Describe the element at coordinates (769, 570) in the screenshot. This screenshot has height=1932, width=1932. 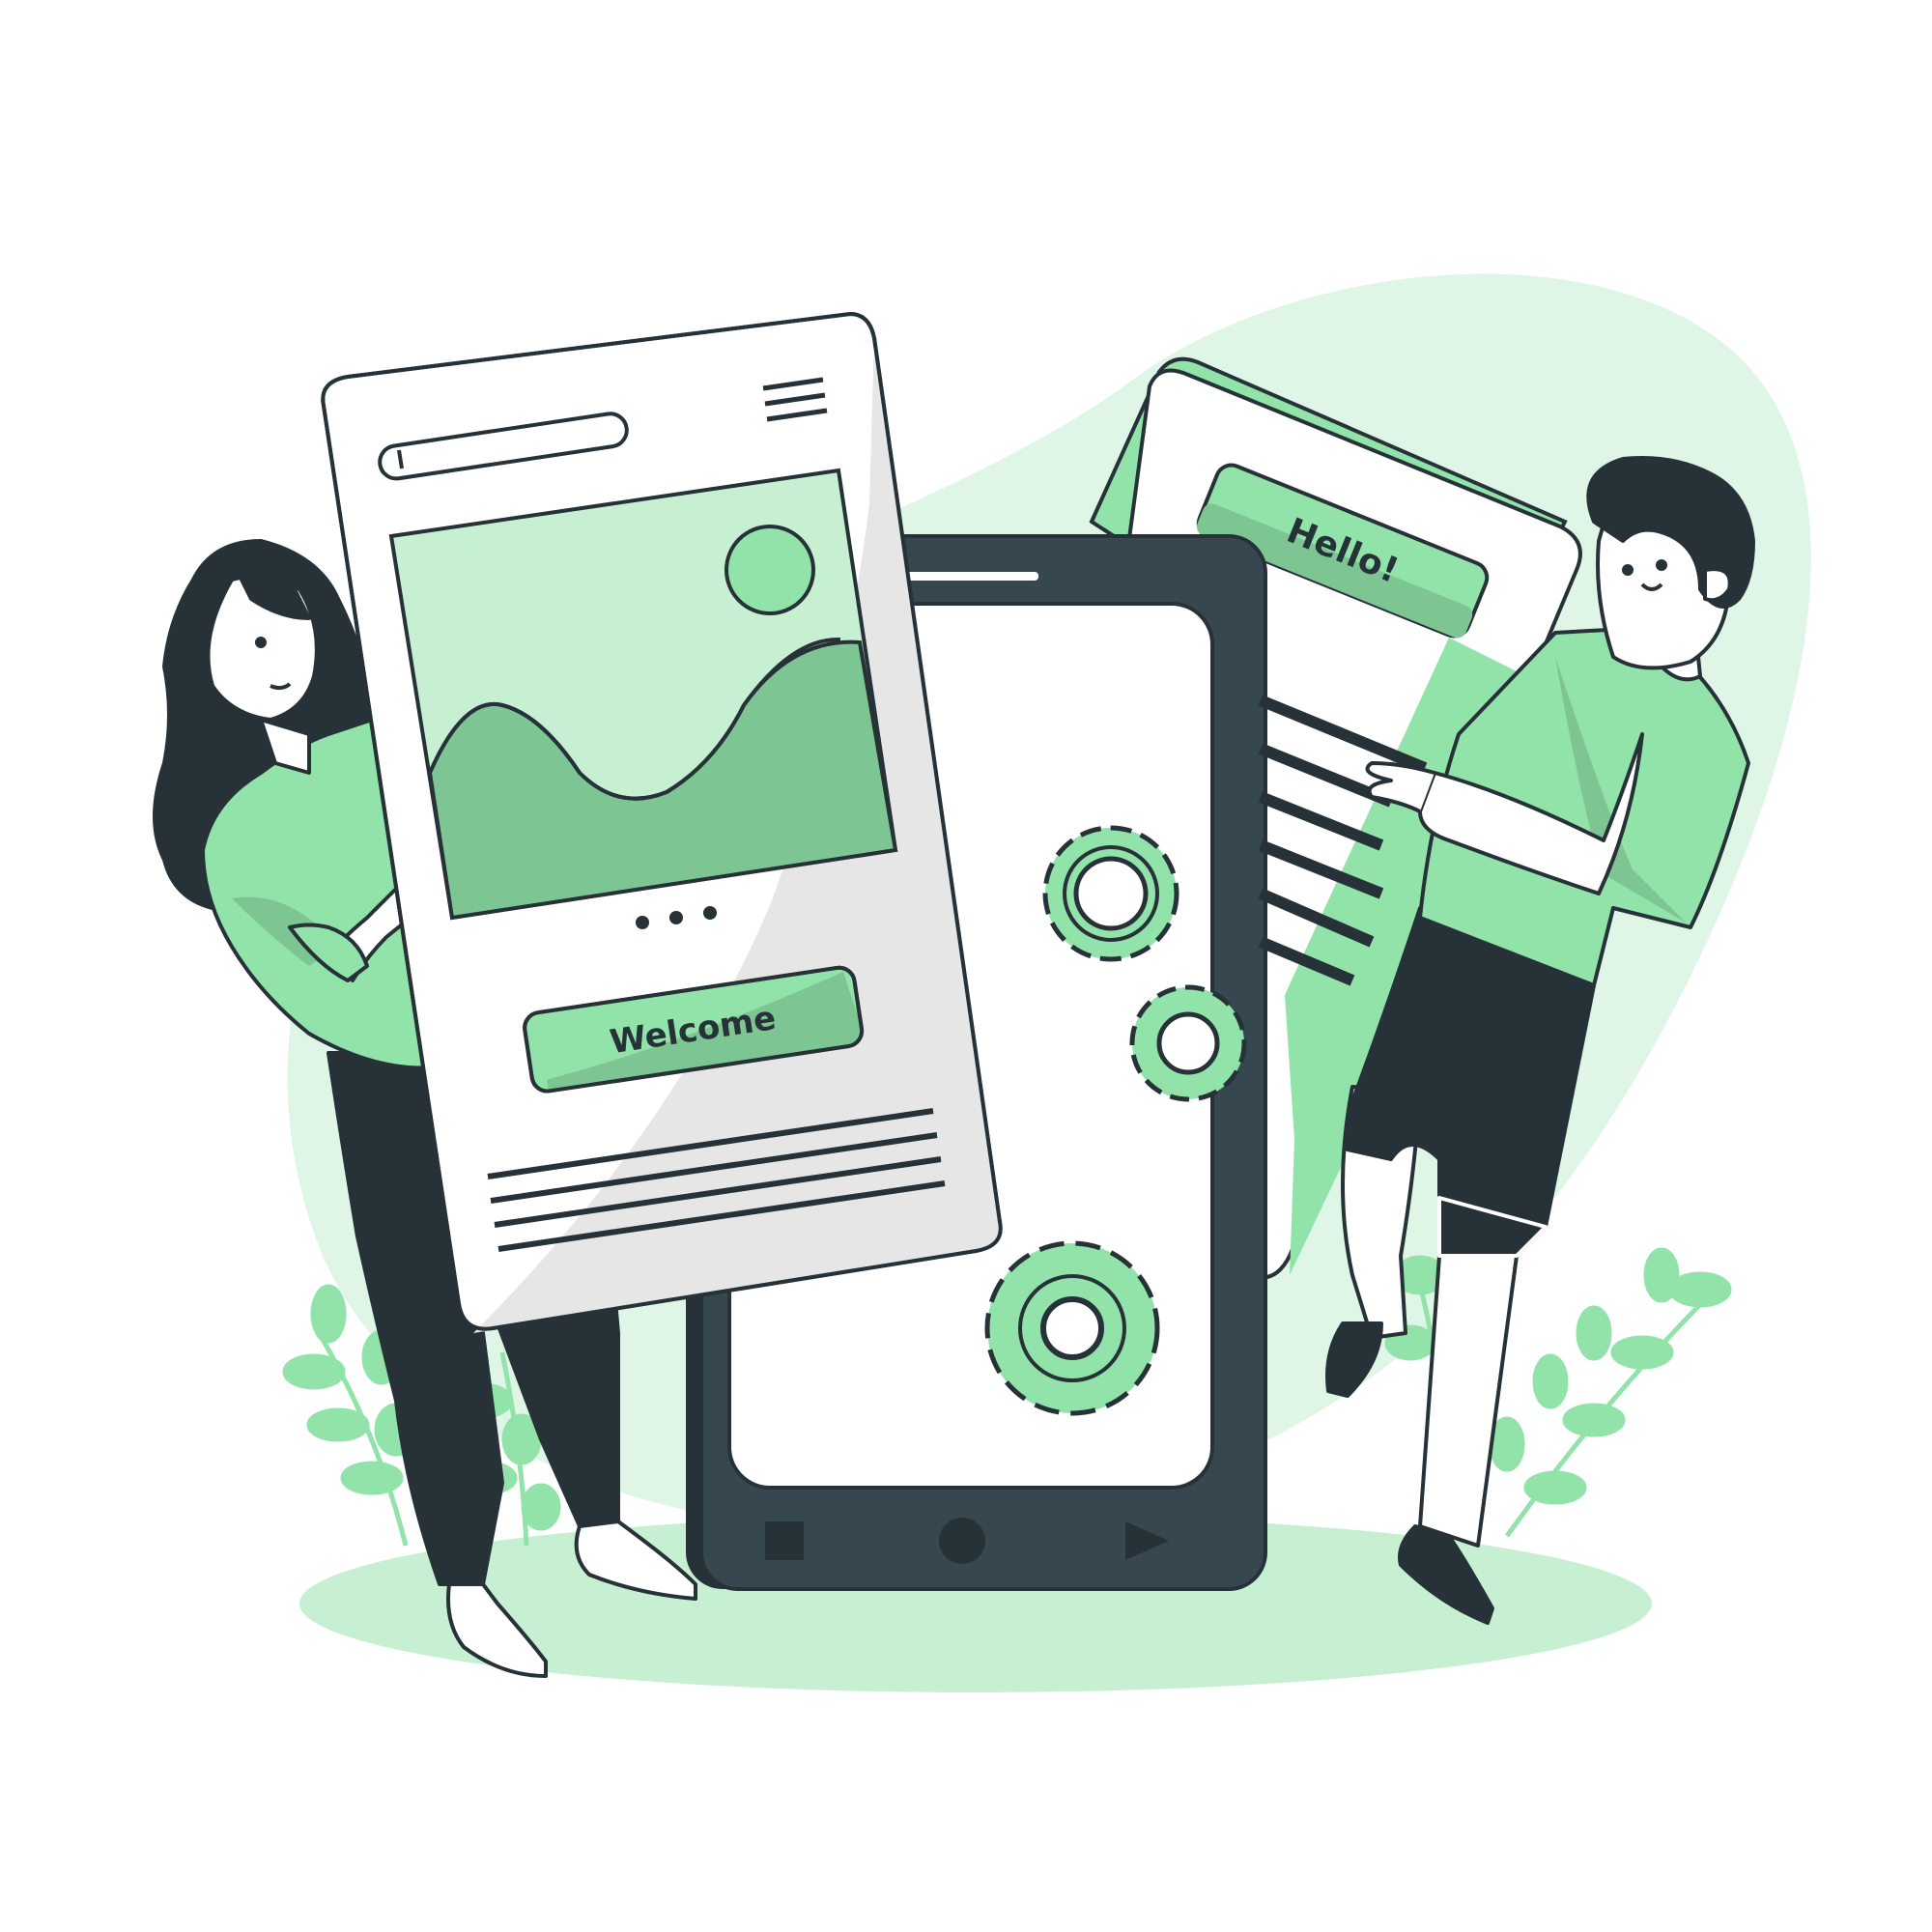
I see `sun-icon` at that location.